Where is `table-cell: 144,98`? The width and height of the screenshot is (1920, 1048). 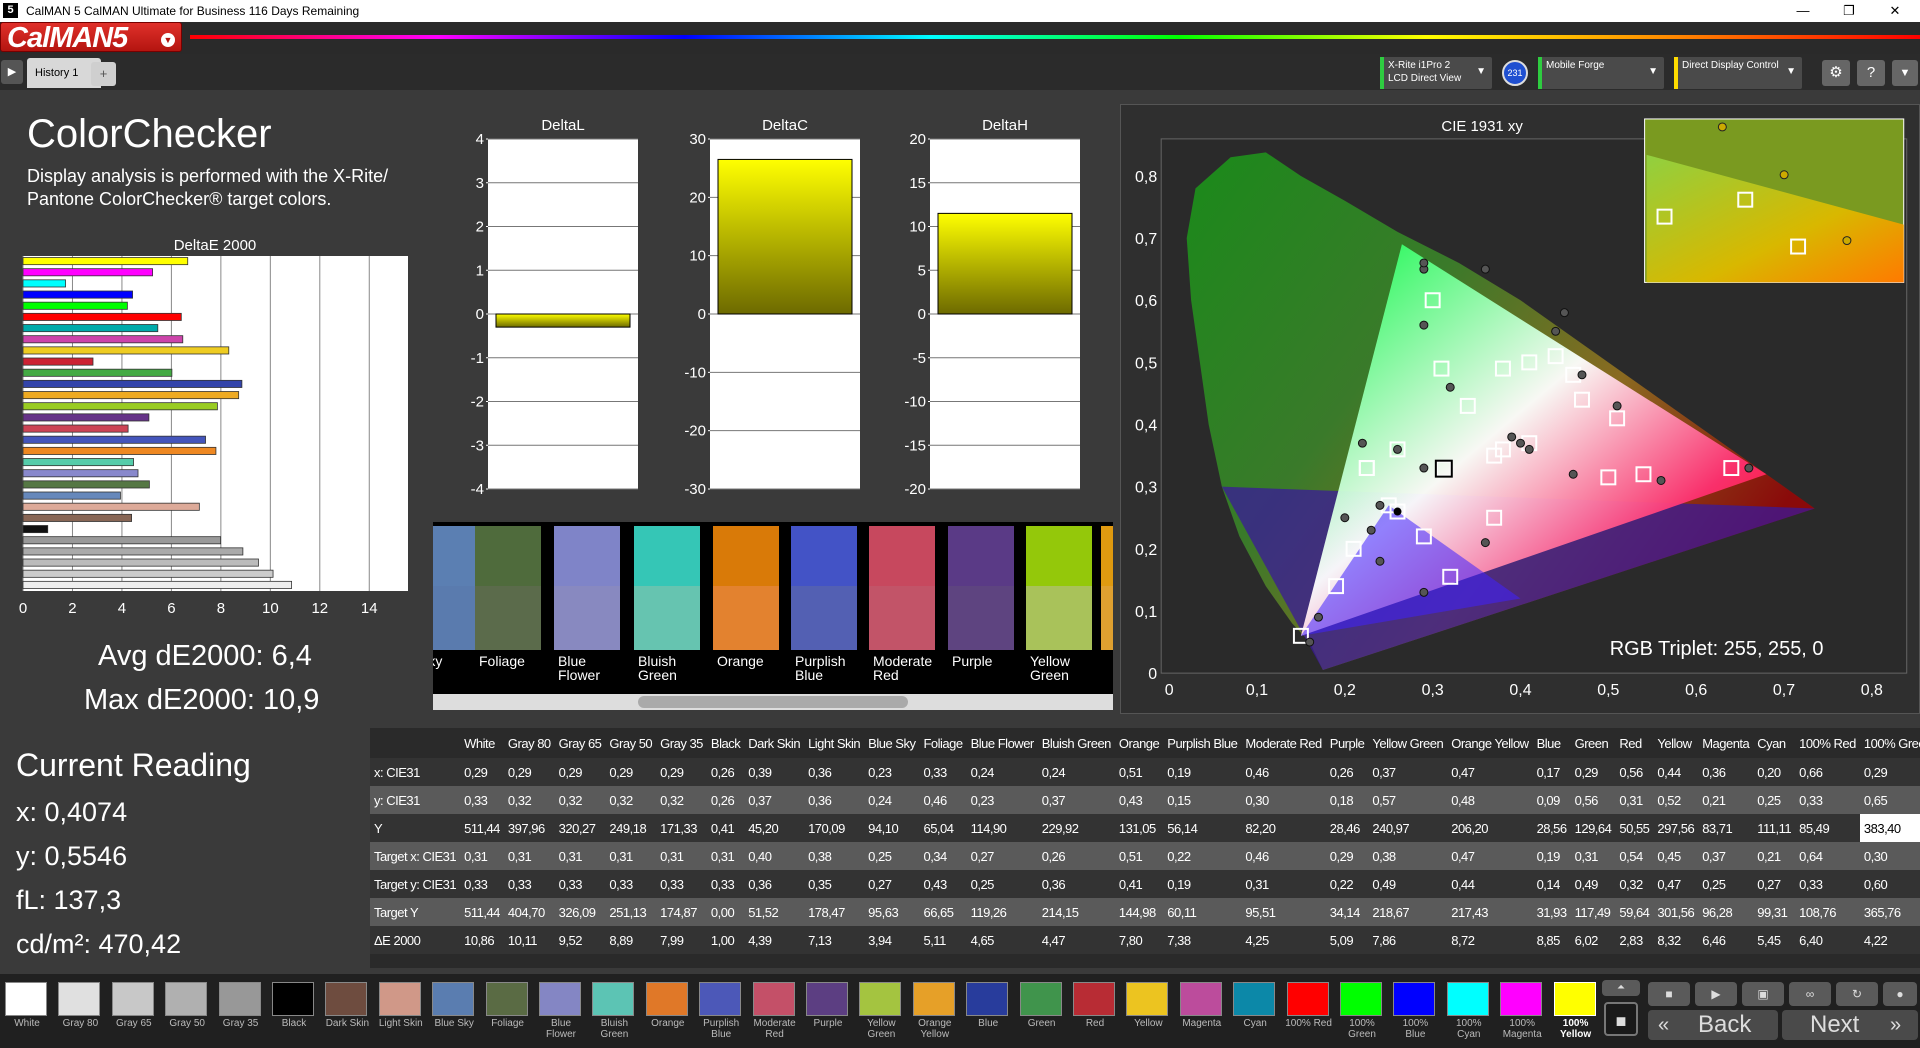 table-cell: 144,98 is located at coordinates (1139, 912).